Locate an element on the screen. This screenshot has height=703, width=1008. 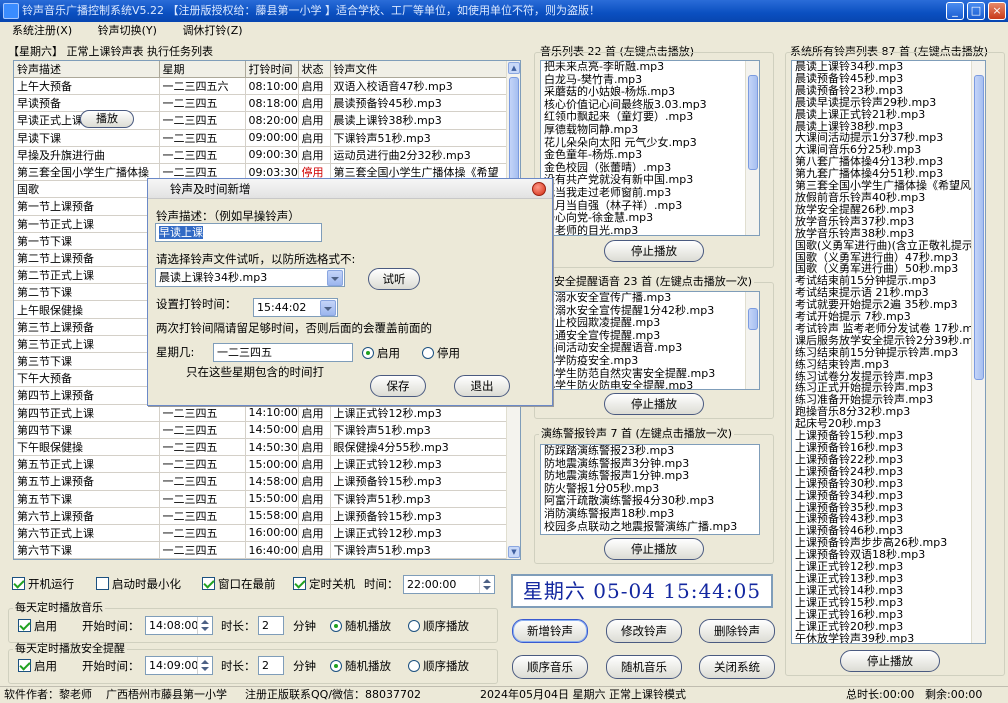
table-row: 第六节正式上课 一二三四五 16:00:00 启用 上课正式铃12秒.mp3 is located at coordinates (267, 533).